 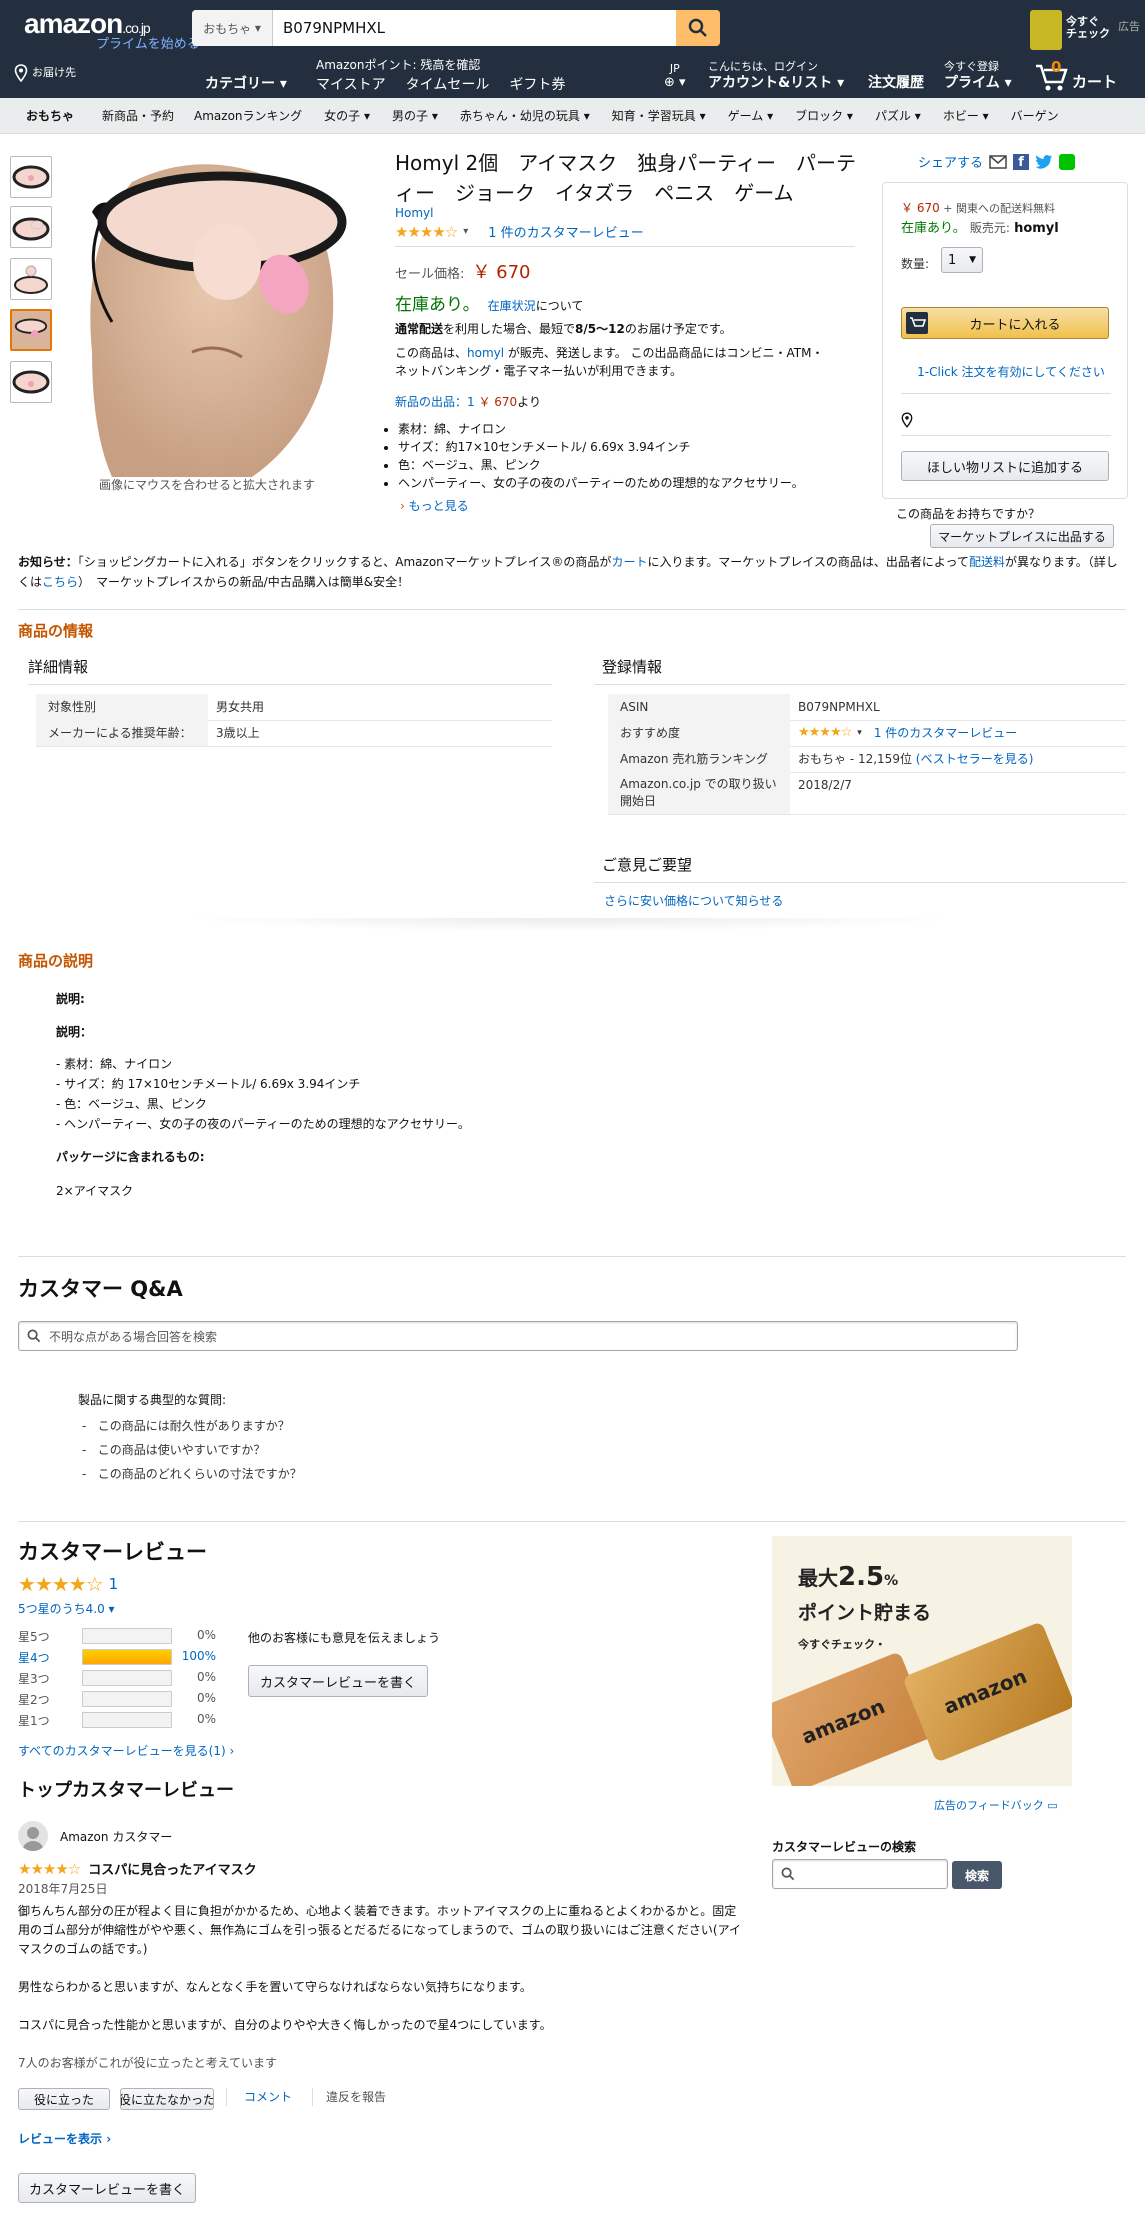 What do you see at coordinates (512, 306) in the screenshot?
I see `stock-status-link: 在庫状況` at bounding box center [512, 306].